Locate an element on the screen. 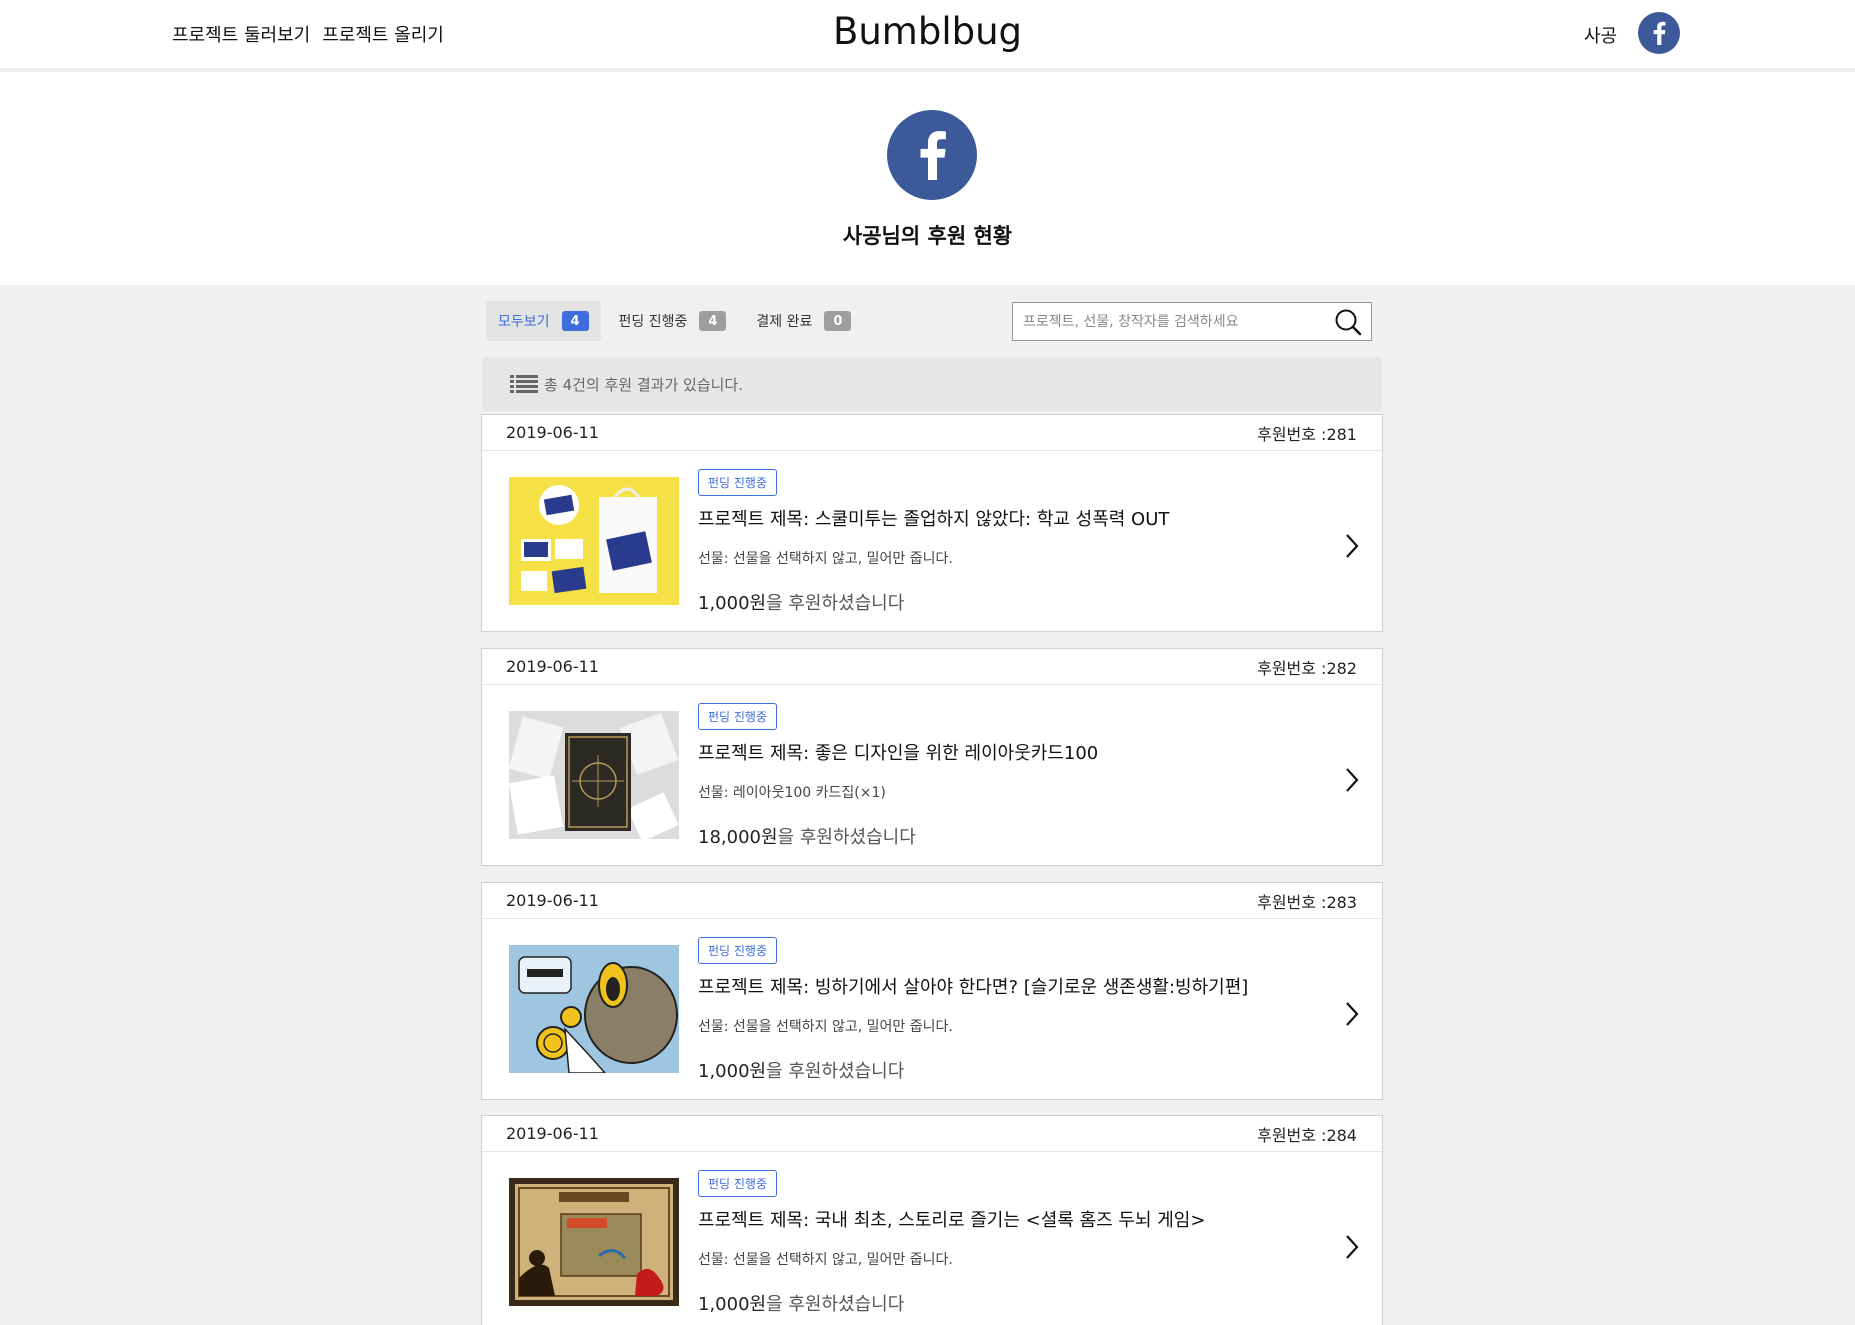 This screenshot has height=1325, width=1855. status-filter-tabs: 모두보기 4 펀딩 진행중 4 결제 완료 0 is located at coordinates (674, 321).